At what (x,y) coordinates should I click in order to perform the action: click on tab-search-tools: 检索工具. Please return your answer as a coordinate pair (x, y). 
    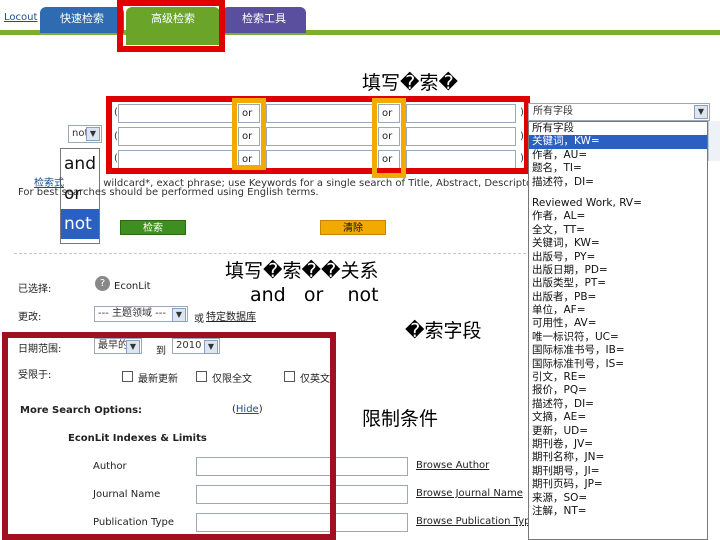
    Looking at the image, I should click on (264, 20).